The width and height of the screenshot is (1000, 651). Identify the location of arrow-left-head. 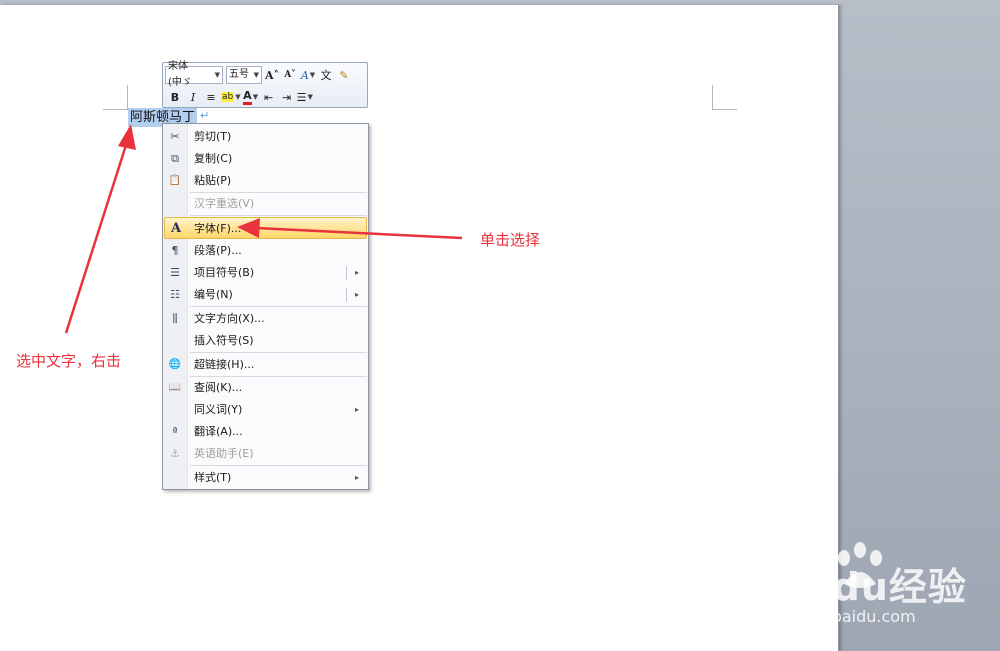
(127, 137).